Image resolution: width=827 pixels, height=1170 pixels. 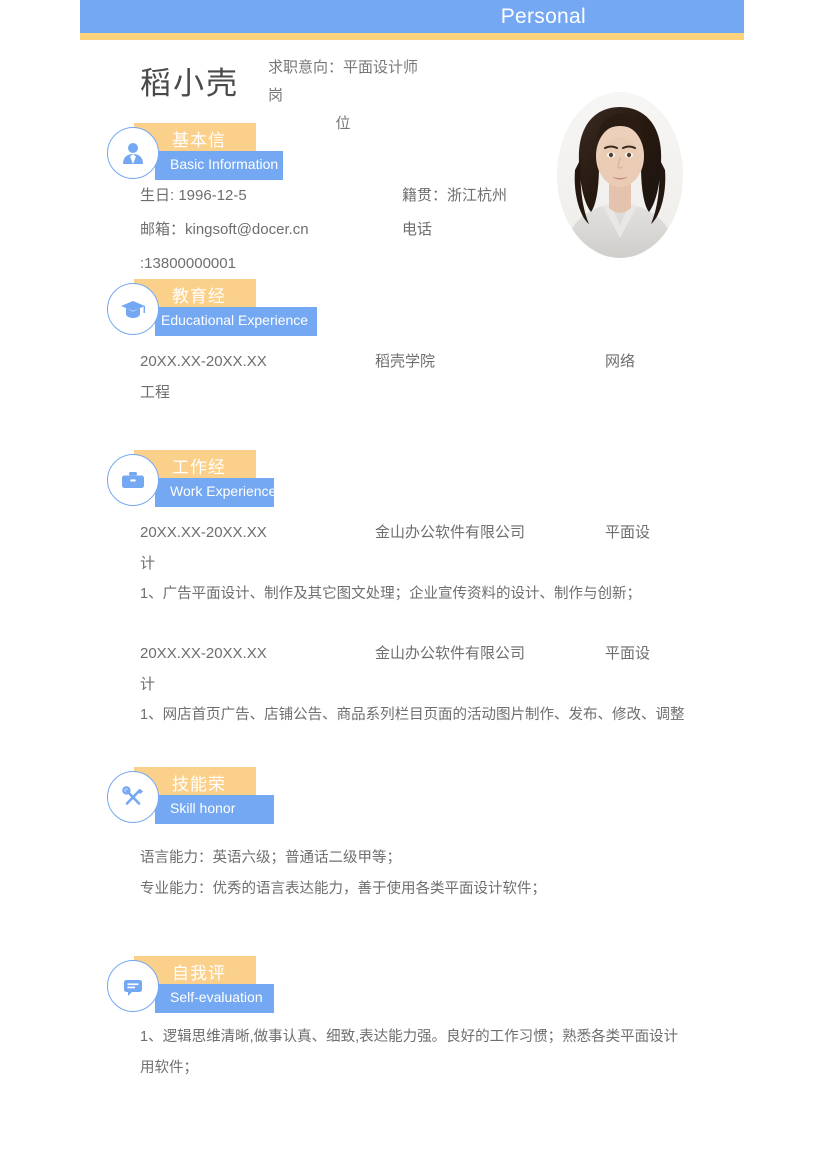 I want to click on section-basic-information: 基本信 Basic Information, so click(x=212, y=154).